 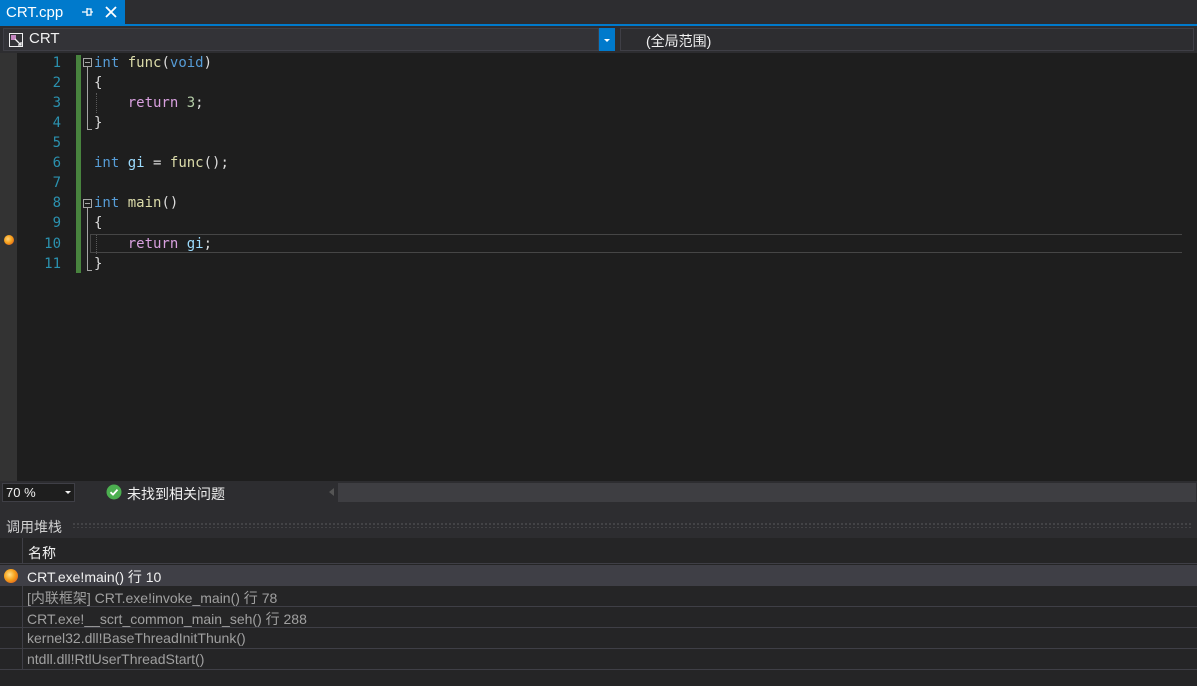 I want to click on table-row: ntdll.dll!RtlUserThreadStart(), so click(x=598, y=659).